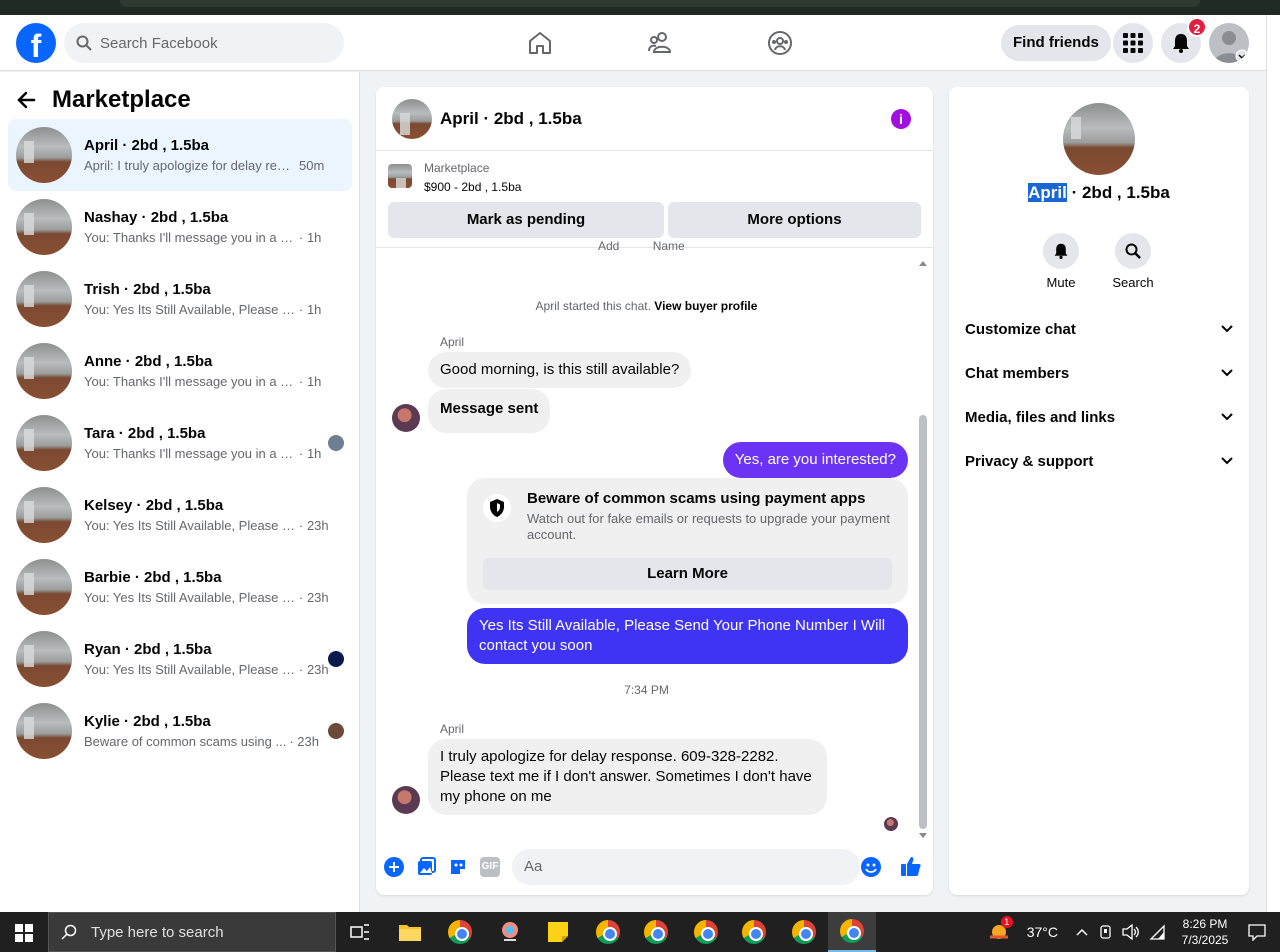 This screenshot has width=1280, height=952. Describe the element at coordinates (1099, 139) in the screenshot. I see `details-avatar` at that location.